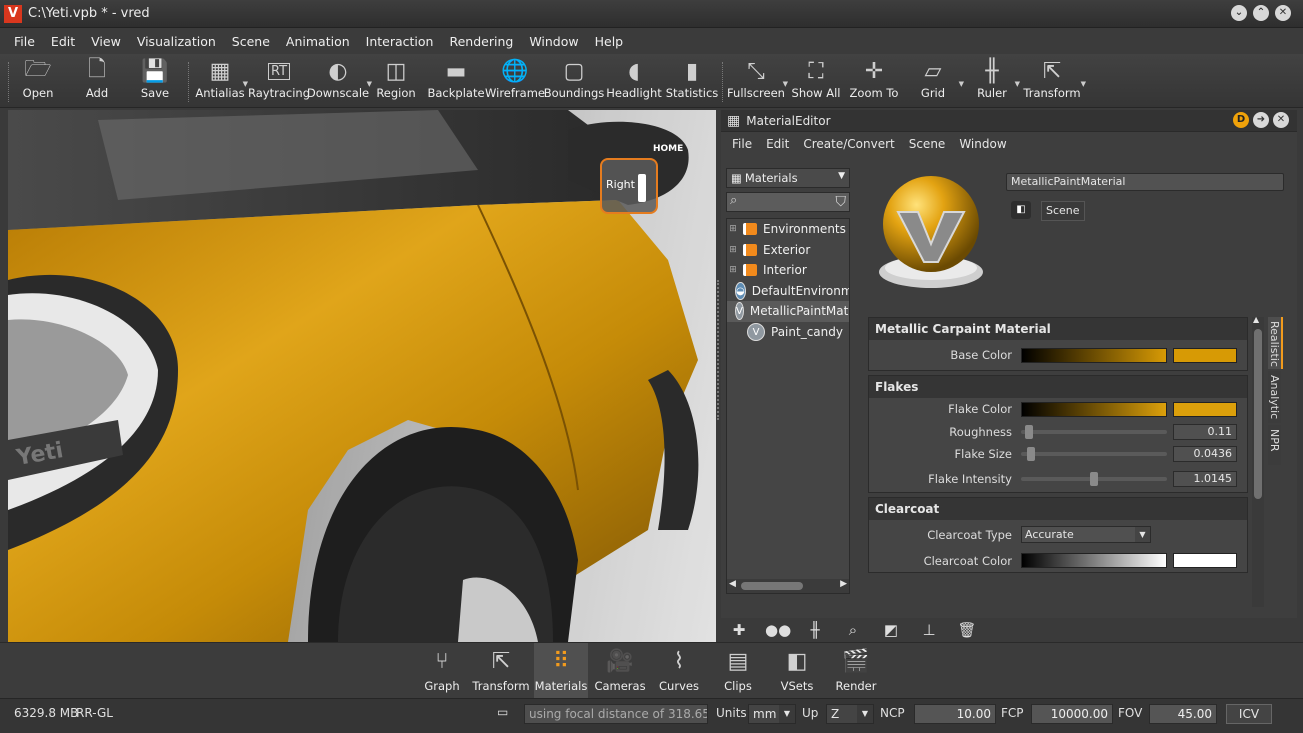 The height and width of the screenshot is (733, 1303). Describe the element at coordinates (1058, 329) in the screenshot. I see `section-header: Metallic Carpaint Material` at that location.